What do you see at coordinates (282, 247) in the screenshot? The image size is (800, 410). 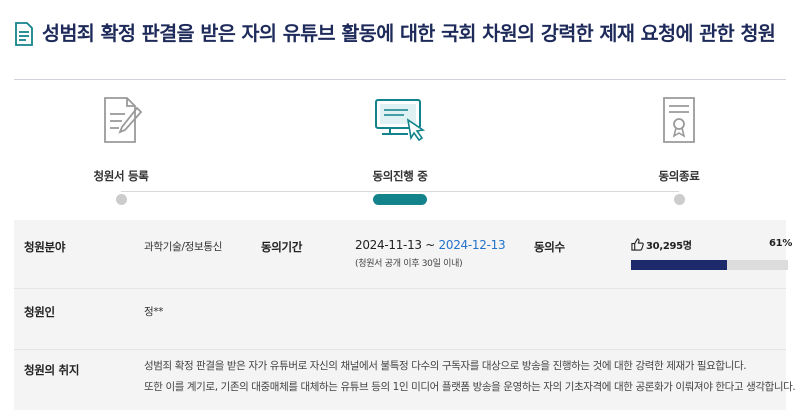 I see `period-label: 동의기간` at bounding box center [282, 247].